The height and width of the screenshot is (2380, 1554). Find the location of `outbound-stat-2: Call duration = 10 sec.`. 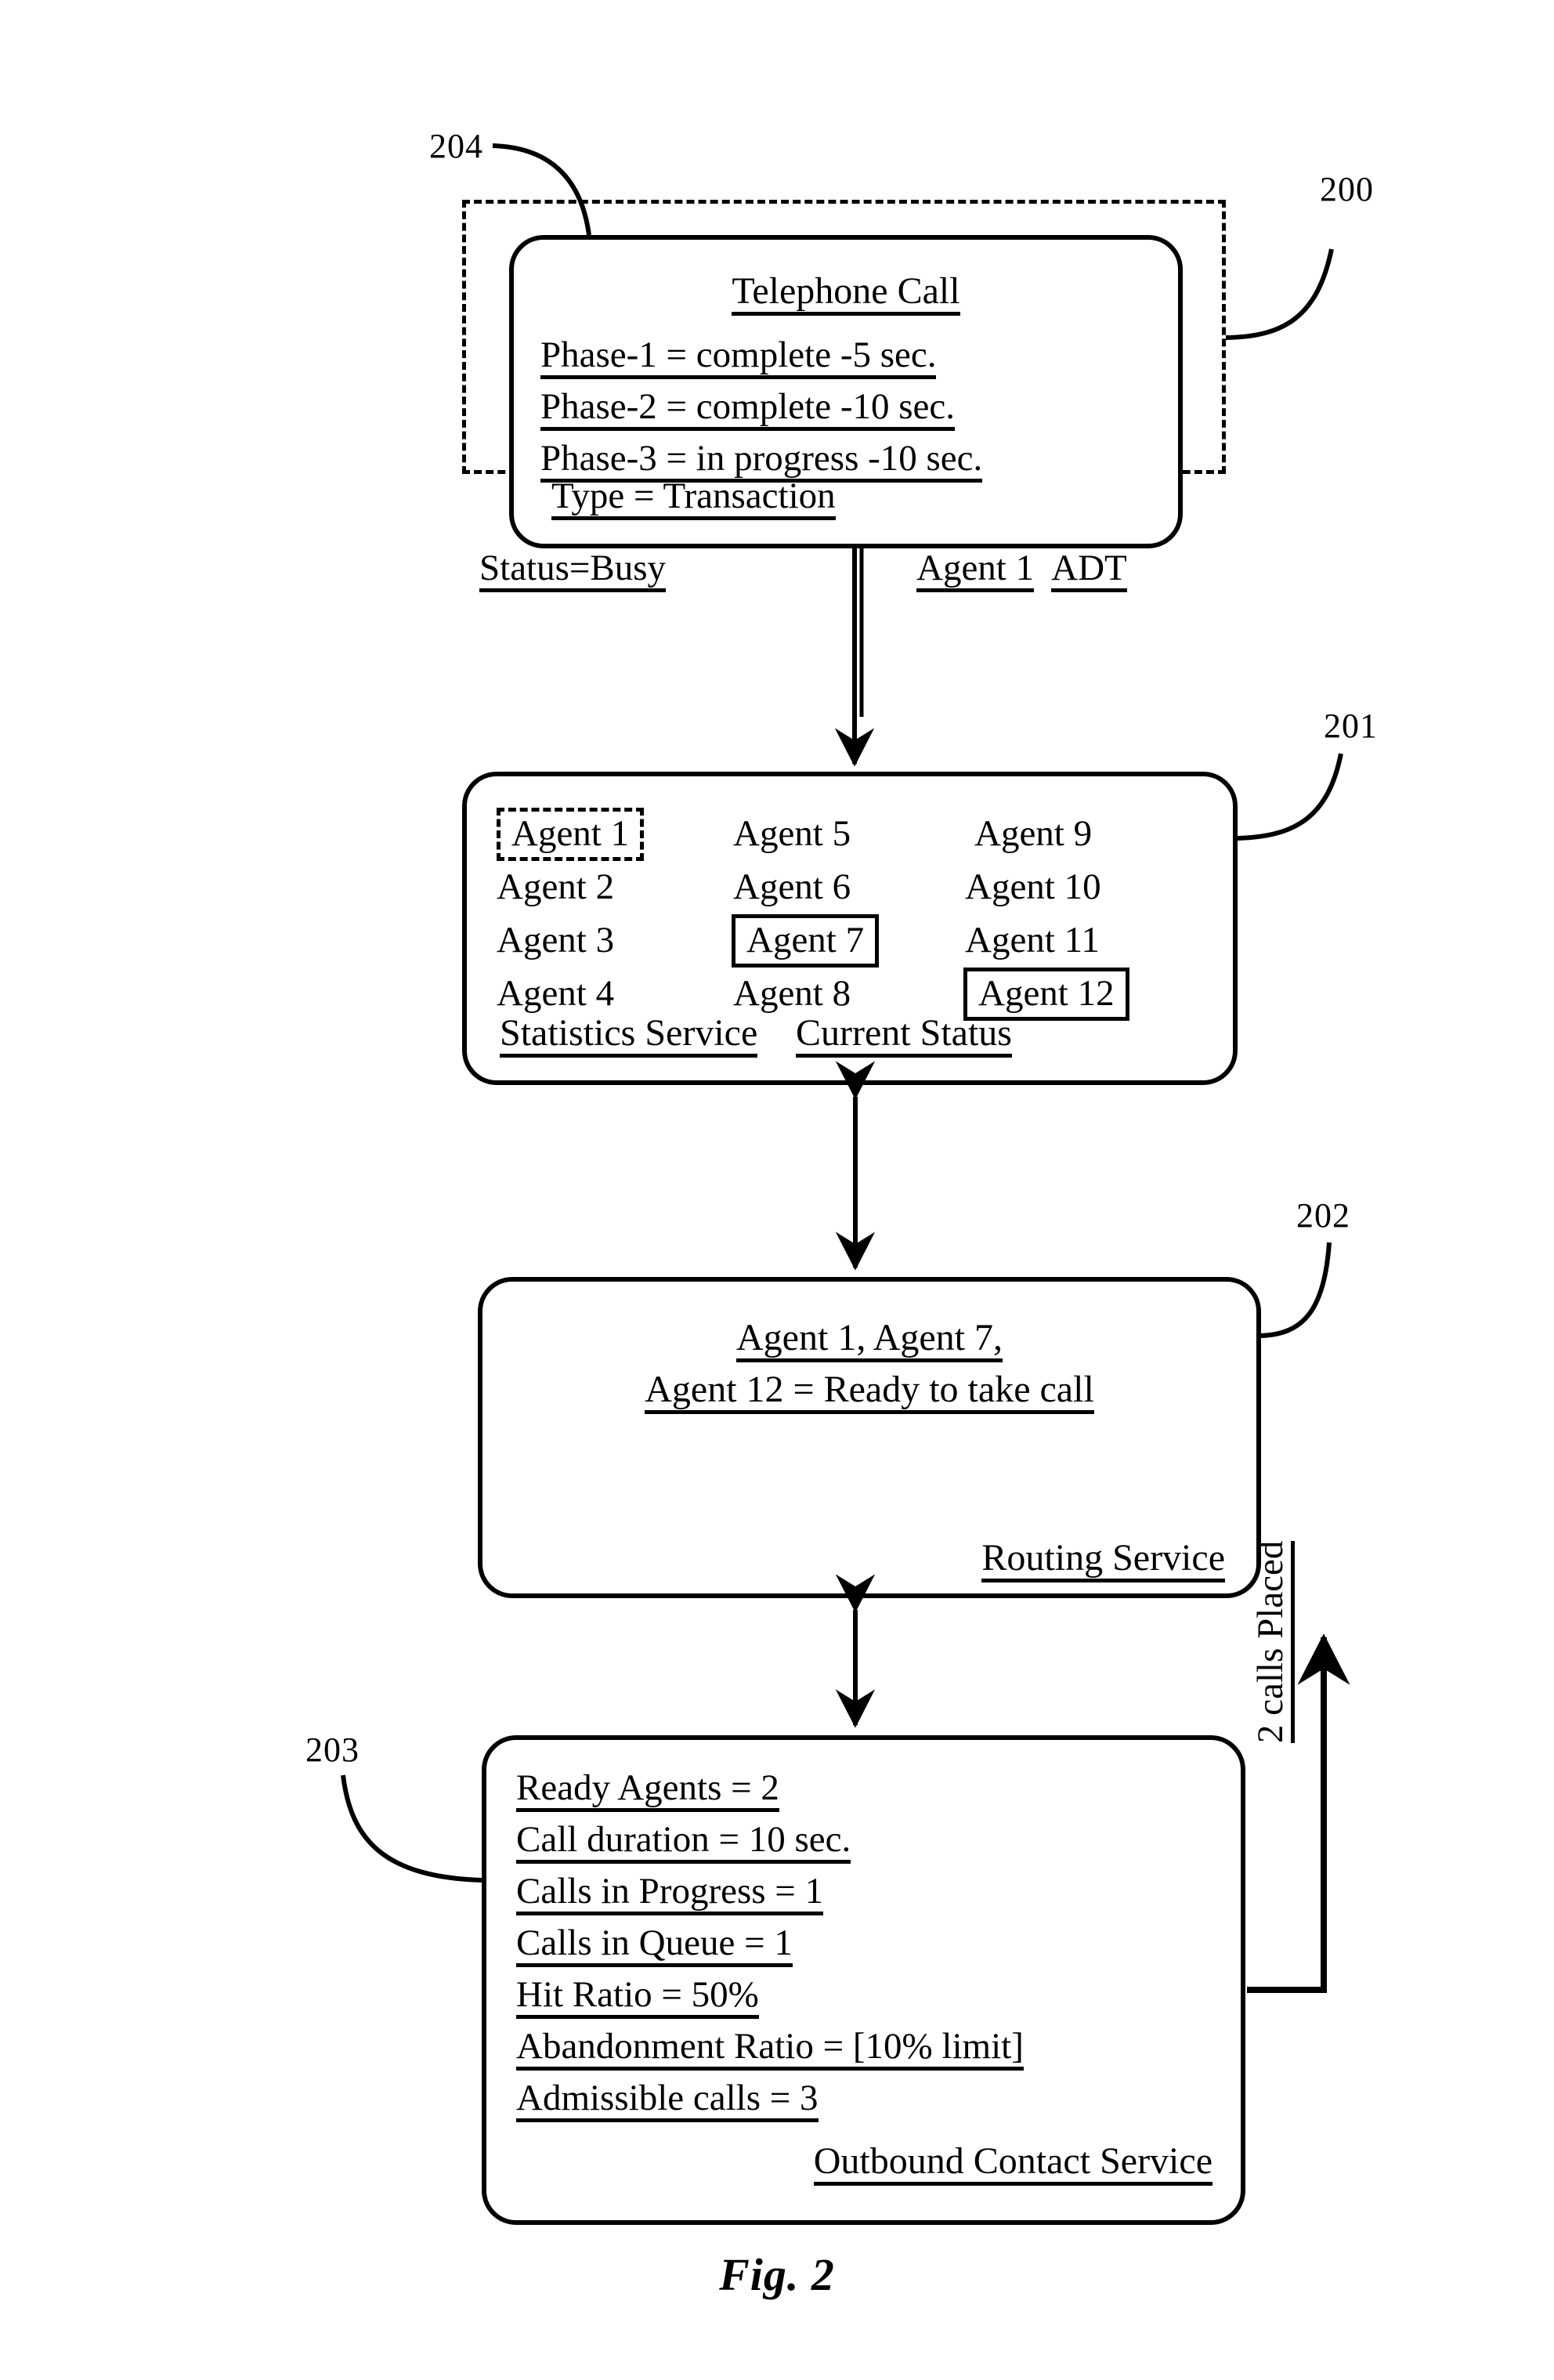

outbound-stat-2: Call duration = 10 sec. is located at coordinates (683, 1841).